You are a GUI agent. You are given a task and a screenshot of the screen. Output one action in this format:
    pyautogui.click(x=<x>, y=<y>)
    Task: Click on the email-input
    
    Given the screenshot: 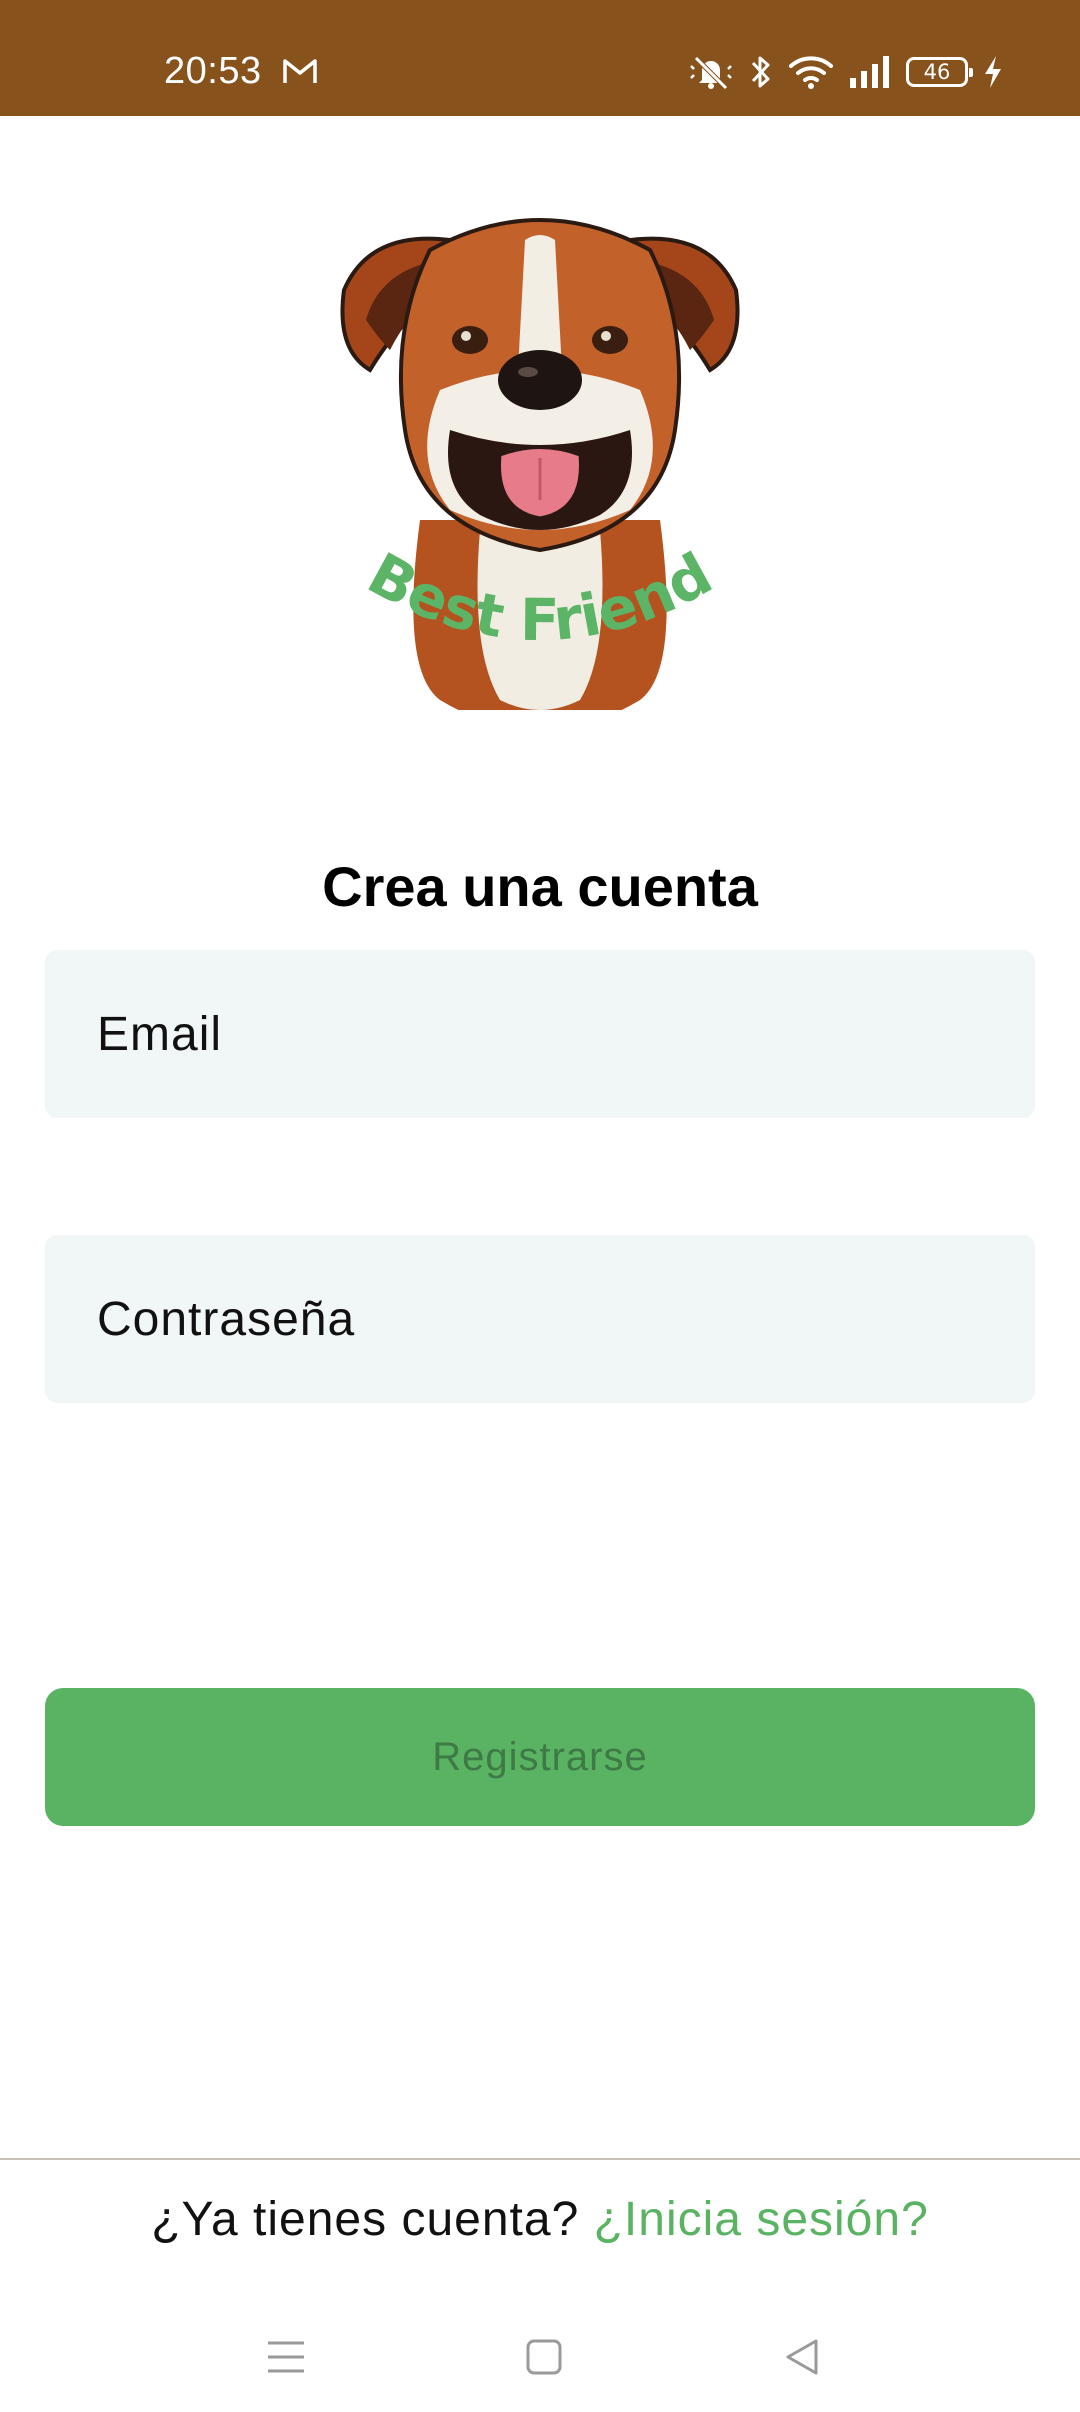 What is the action you would take?
    pyautogui.click(x=565, y=1034)
    